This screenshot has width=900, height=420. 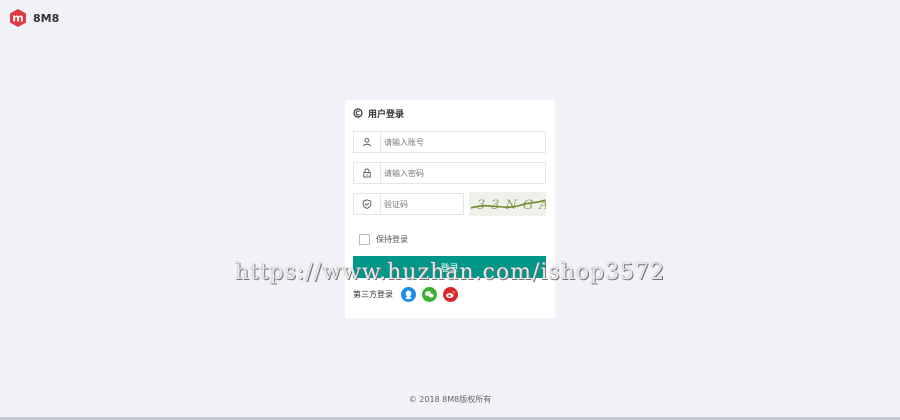 I want to click on username-input, so click(x=459, y=142).